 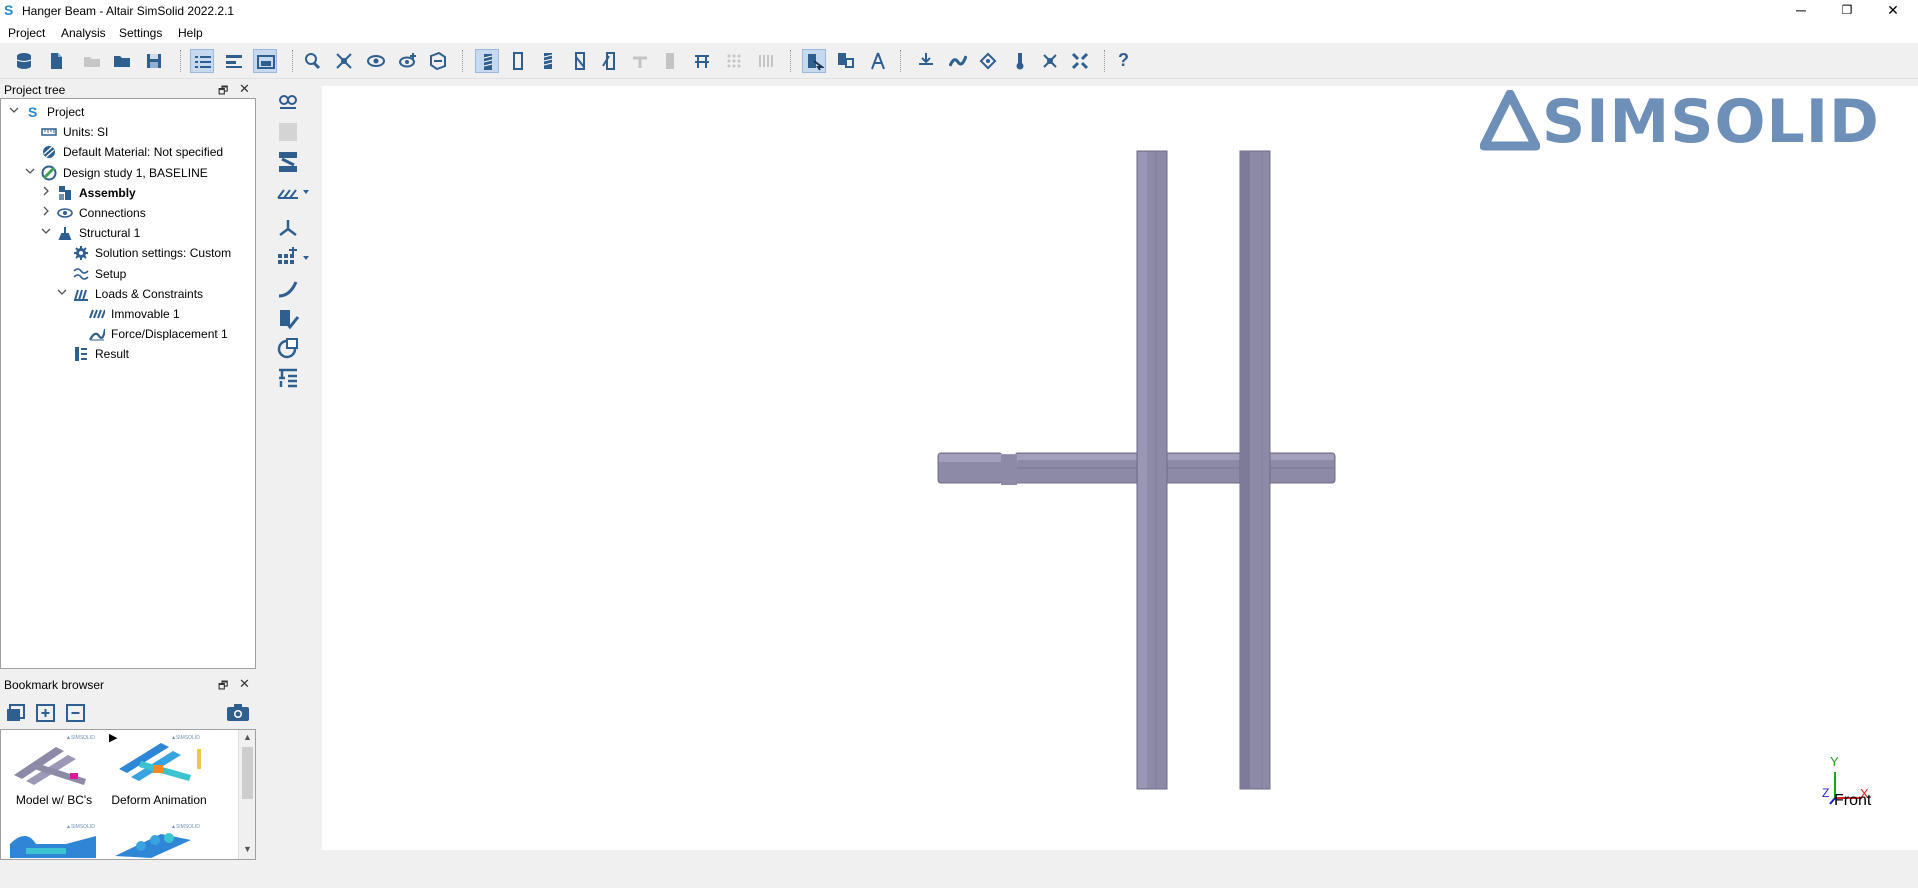 I want to click on select-part-icon, so click(x=814, y=61).